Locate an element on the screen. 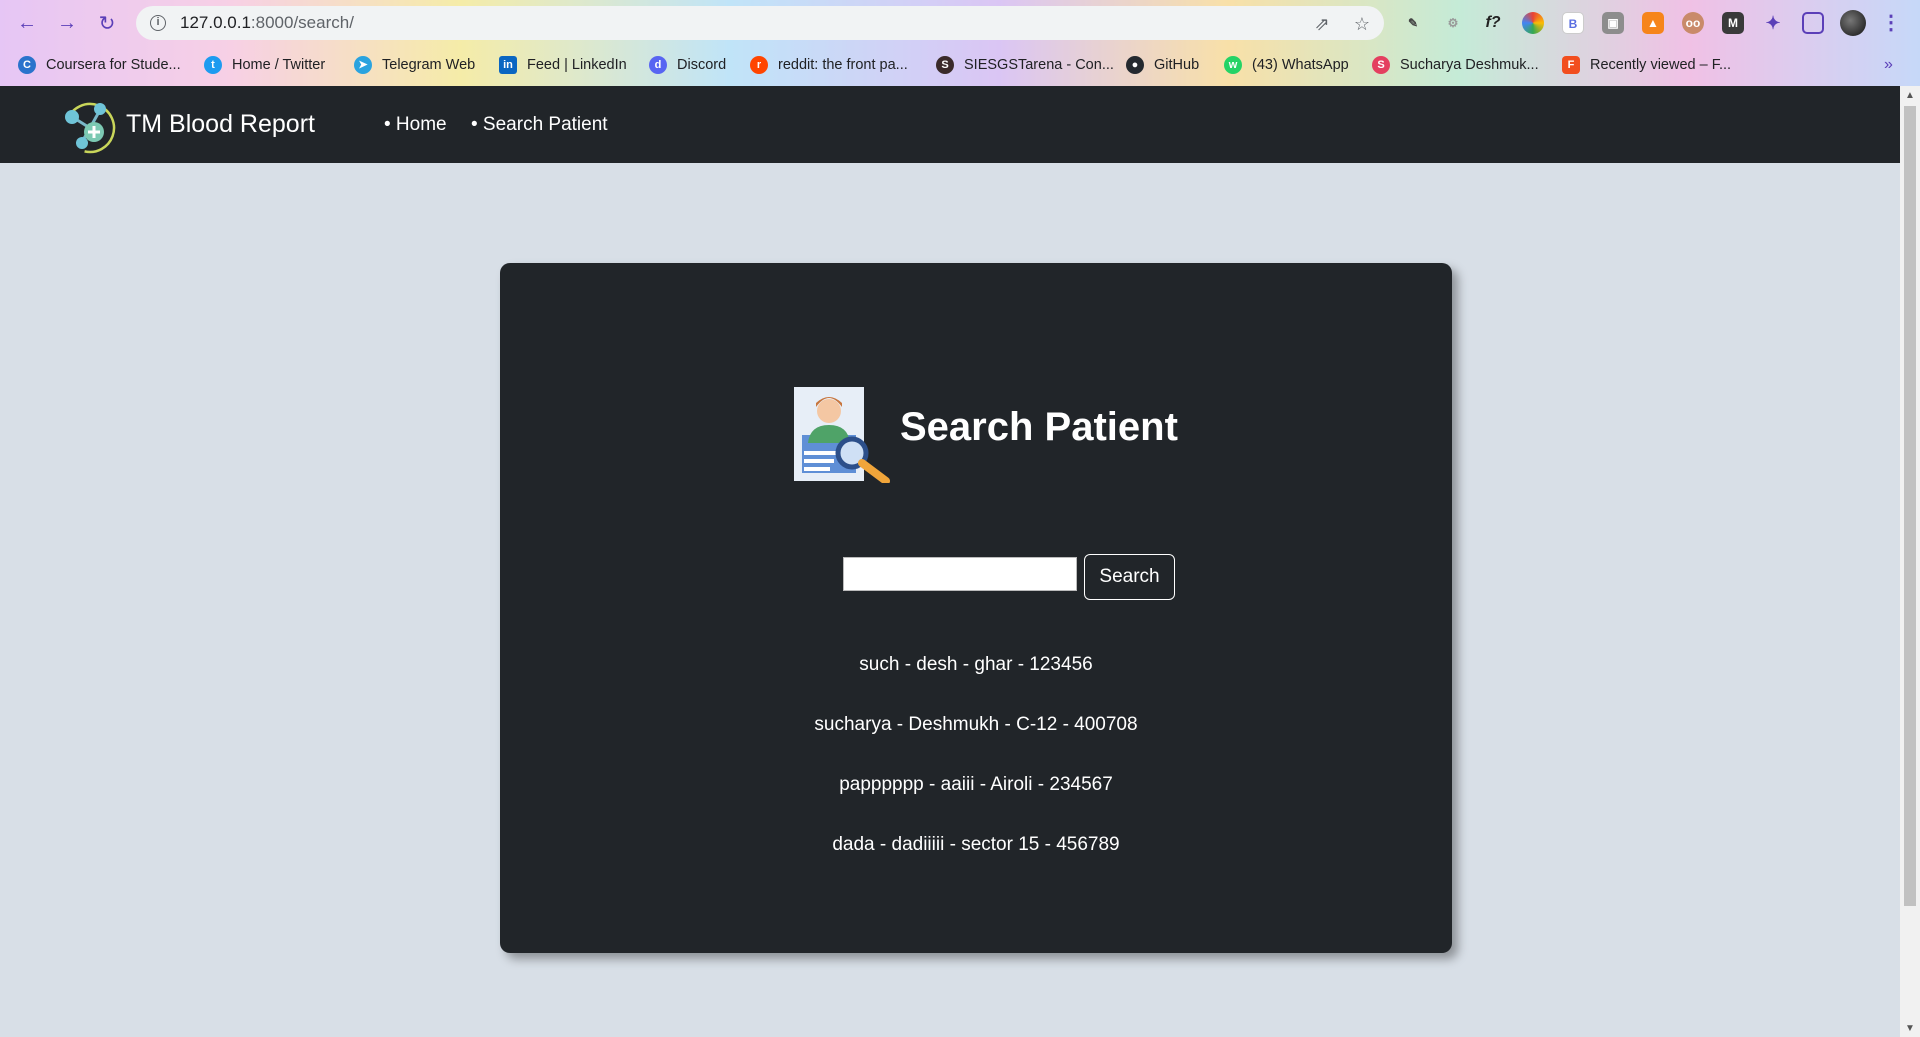 The image size is (1920, 1037). cube-extension-icon: ▣ is located at coordinates (1613, 23).